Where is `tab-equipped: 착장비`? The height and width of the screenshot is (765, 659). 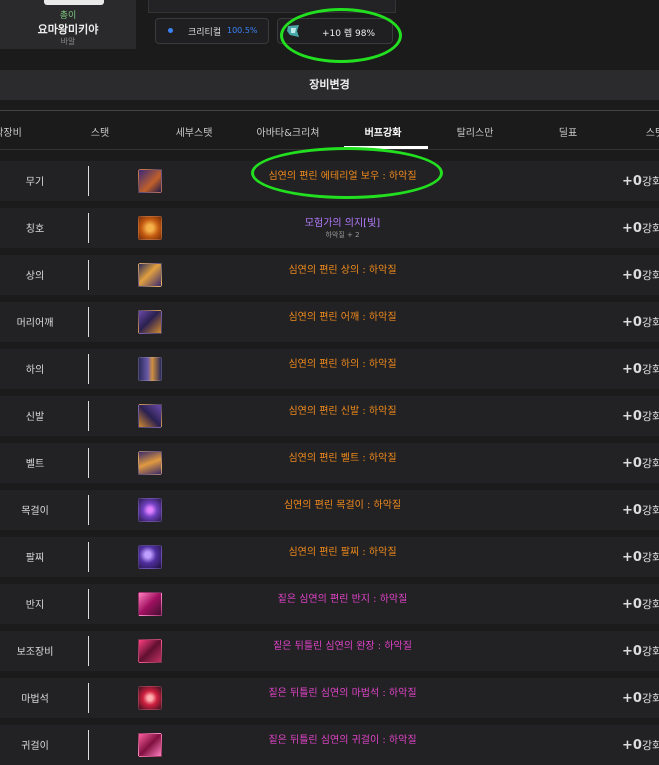 tab-equipped: 착장비 is located at coordinates (11, 131).